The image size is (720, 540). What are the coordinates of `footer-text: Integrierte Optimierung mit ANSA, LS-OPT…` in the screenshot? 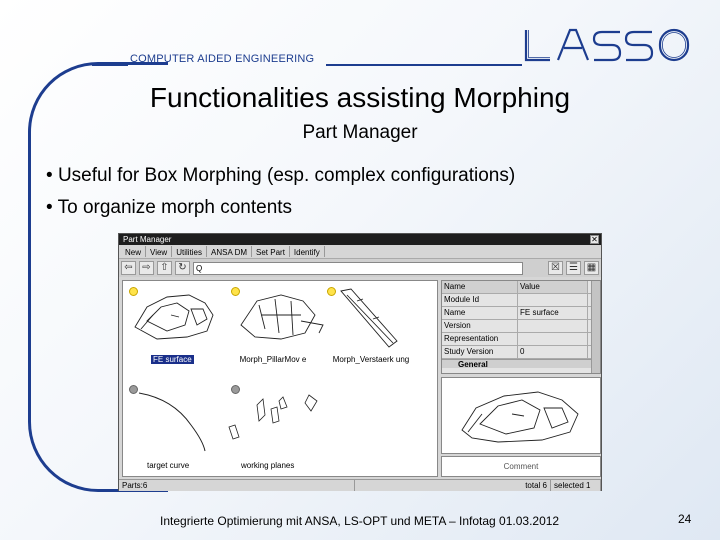 It's located at (360, 521).